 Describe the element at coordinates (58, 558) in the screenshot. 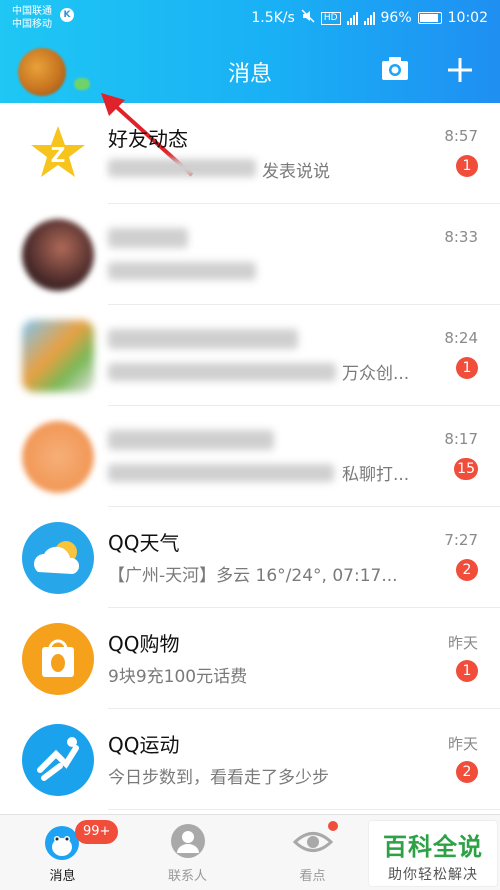

I see `weather-cloud-icon` at that location.